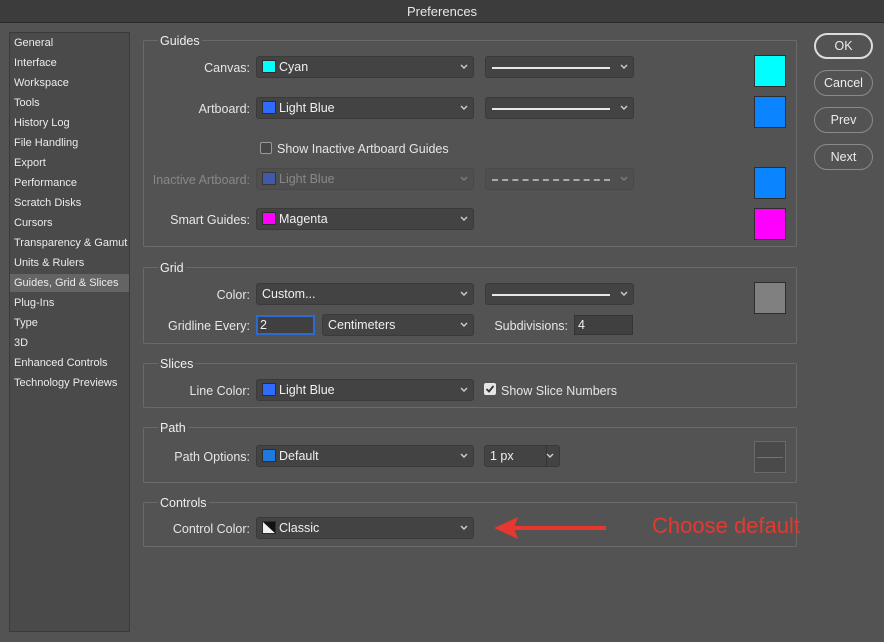 This screenshot has width=884, height=642. What do you see at coordinates (266, 148) in the screenshot?
I see `show-inactive-artboard-guides-checkbox` at bounding box center [266, 148].